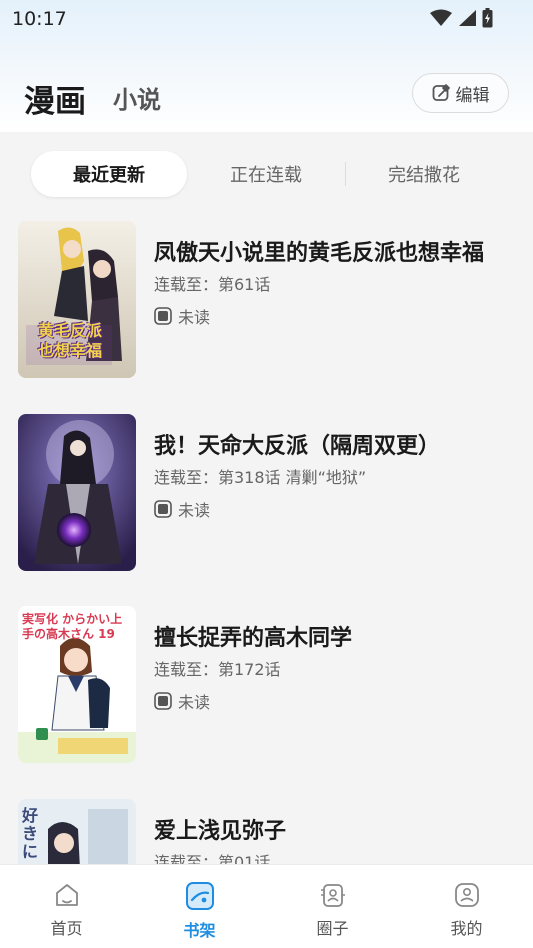 This screenshot has width=533, height=948. Describe the element at coordinates (70, 340) in the screenshot. I see `cover-text: 黄毛反派 也想幸福` at that location.